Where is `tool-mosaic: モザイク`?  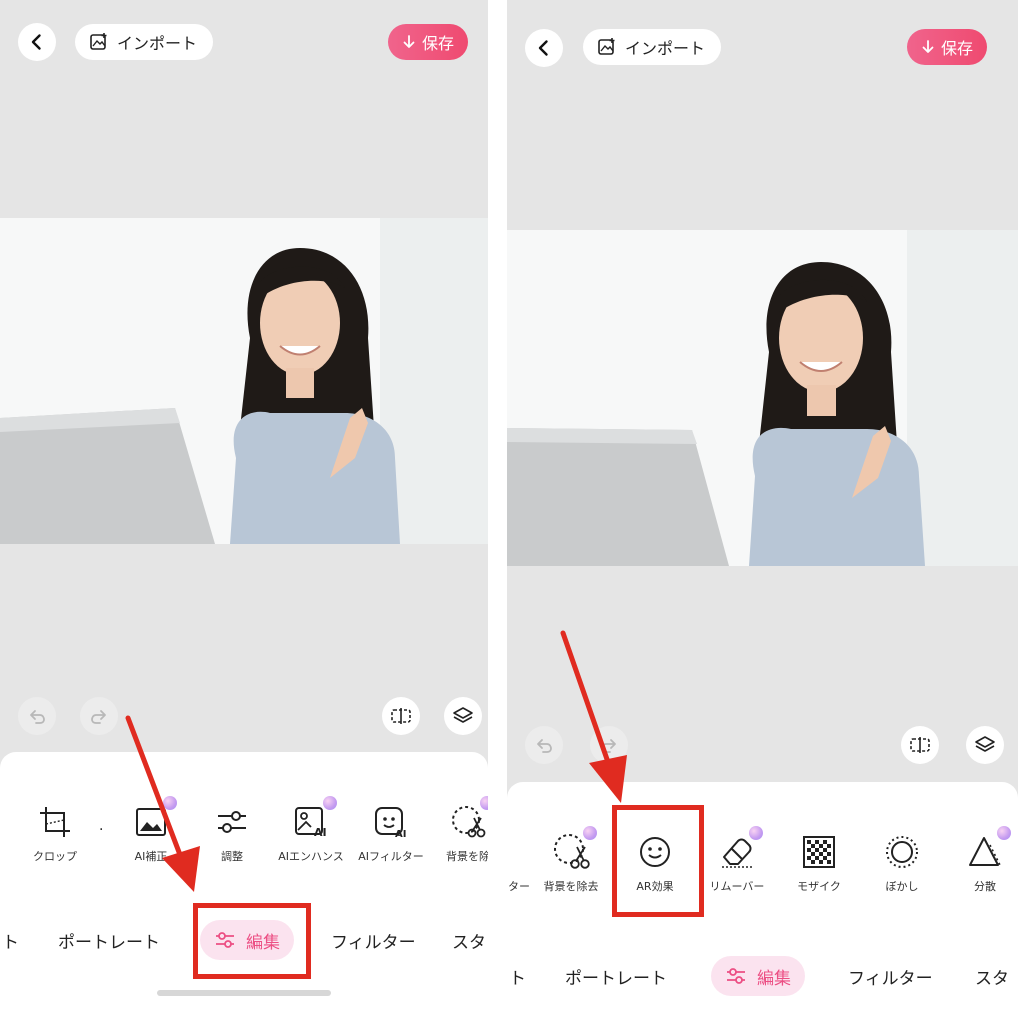 tool-mosaic: モザイク is located at coordinates (819, 863).